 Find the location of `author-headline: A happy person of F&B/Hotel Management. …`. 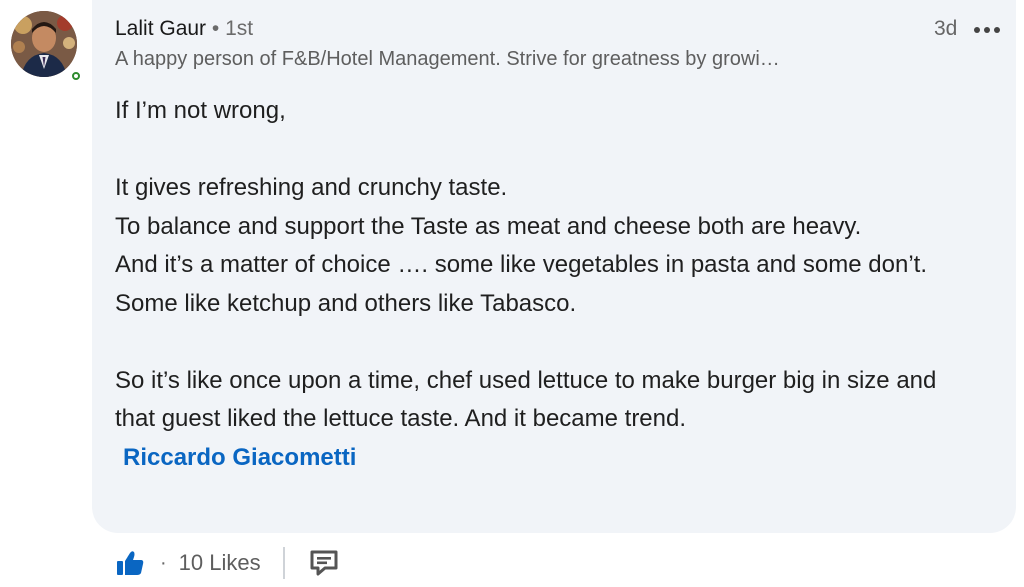

author-headline: A happy person of F&B/Hotel Management. … is located at coordinates (447, 59).